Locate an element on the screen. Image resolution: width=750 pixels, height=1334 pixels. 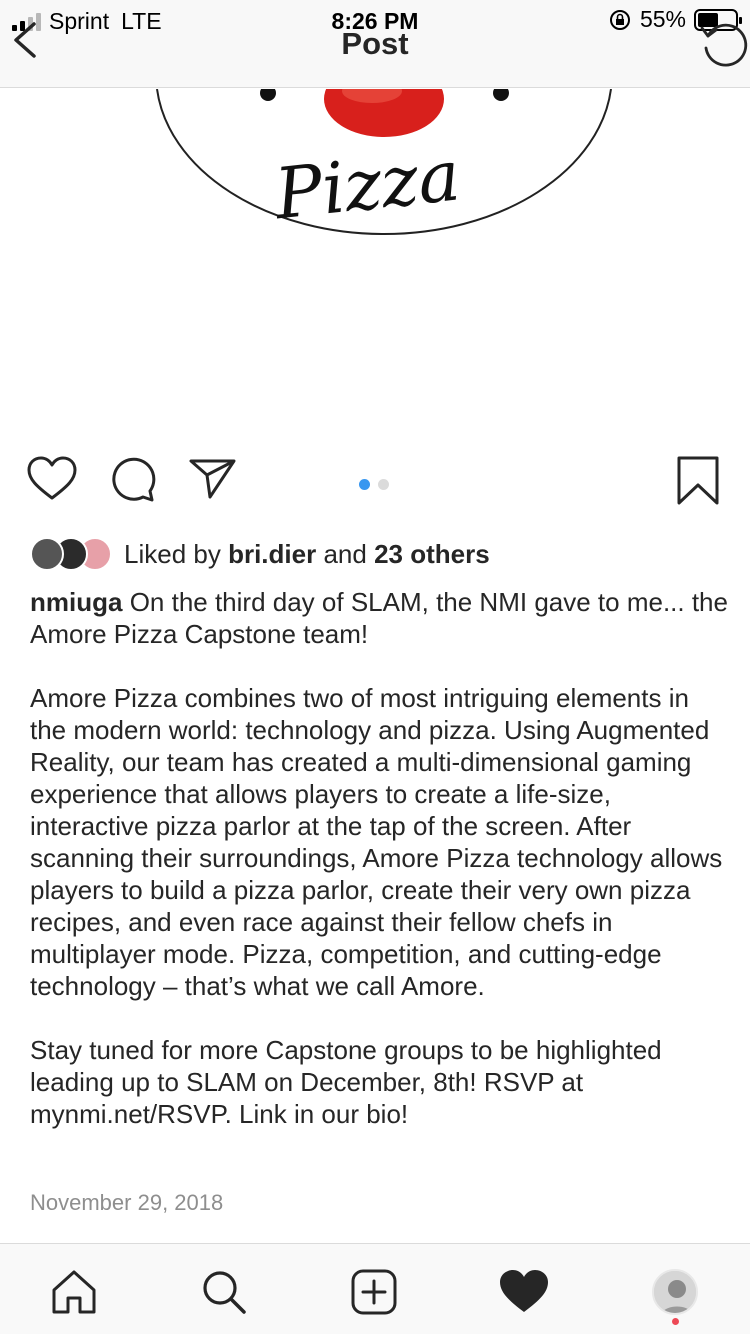
liker-avatars is located at coordinates (71, 554).